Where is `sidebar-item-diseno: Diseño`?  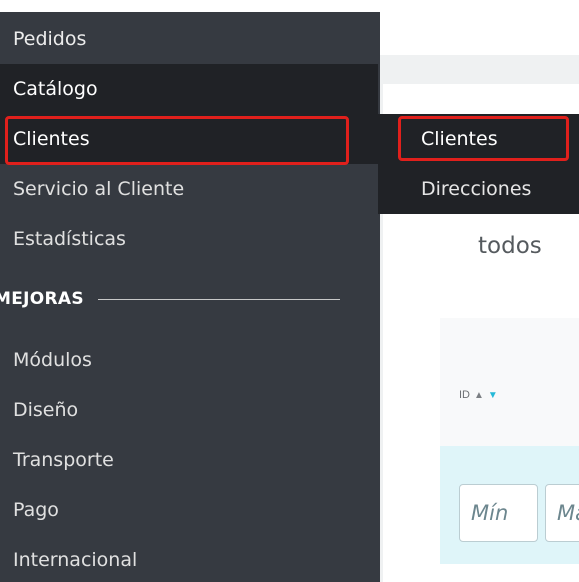 sidebar-item-diseno: Diseño is located at coordinates (190, 410).